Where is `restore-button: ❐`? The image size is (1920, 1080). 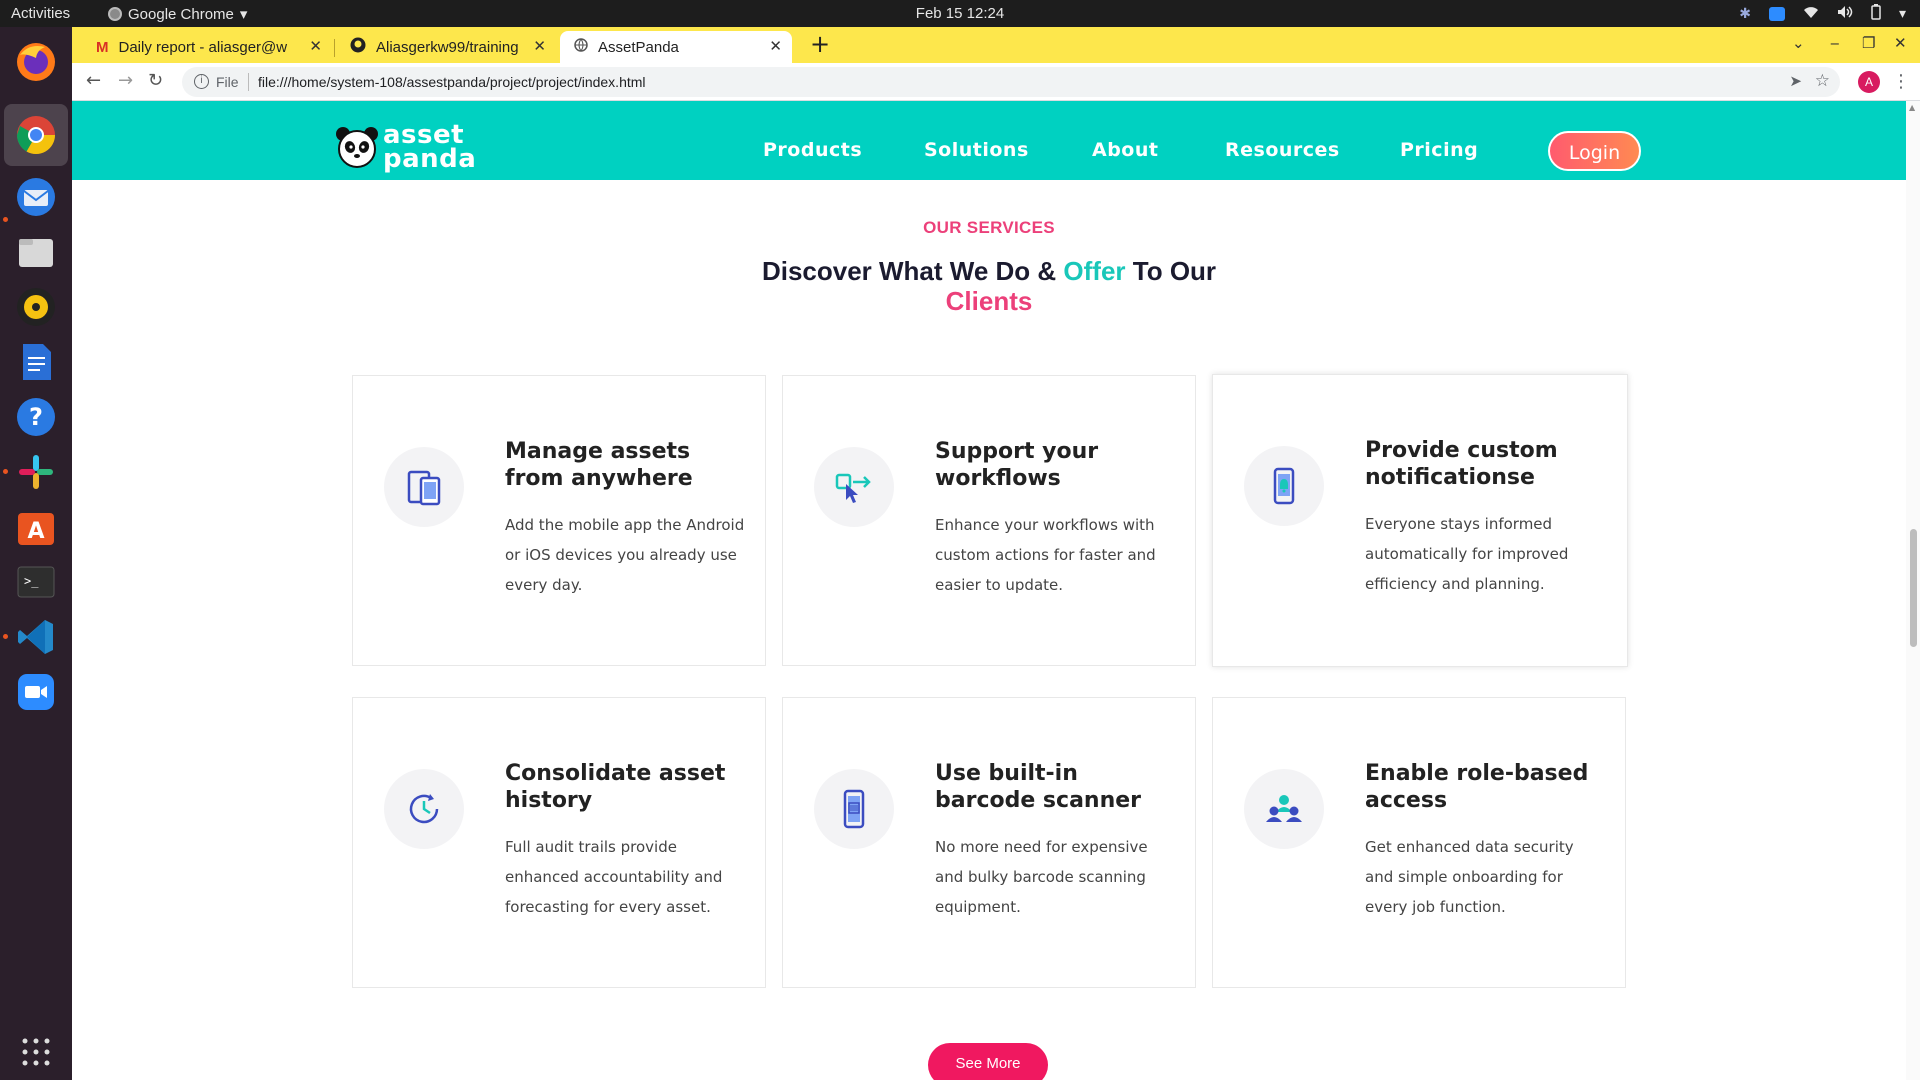 restore-button: ❐ is located at coordinates (1868, 43).